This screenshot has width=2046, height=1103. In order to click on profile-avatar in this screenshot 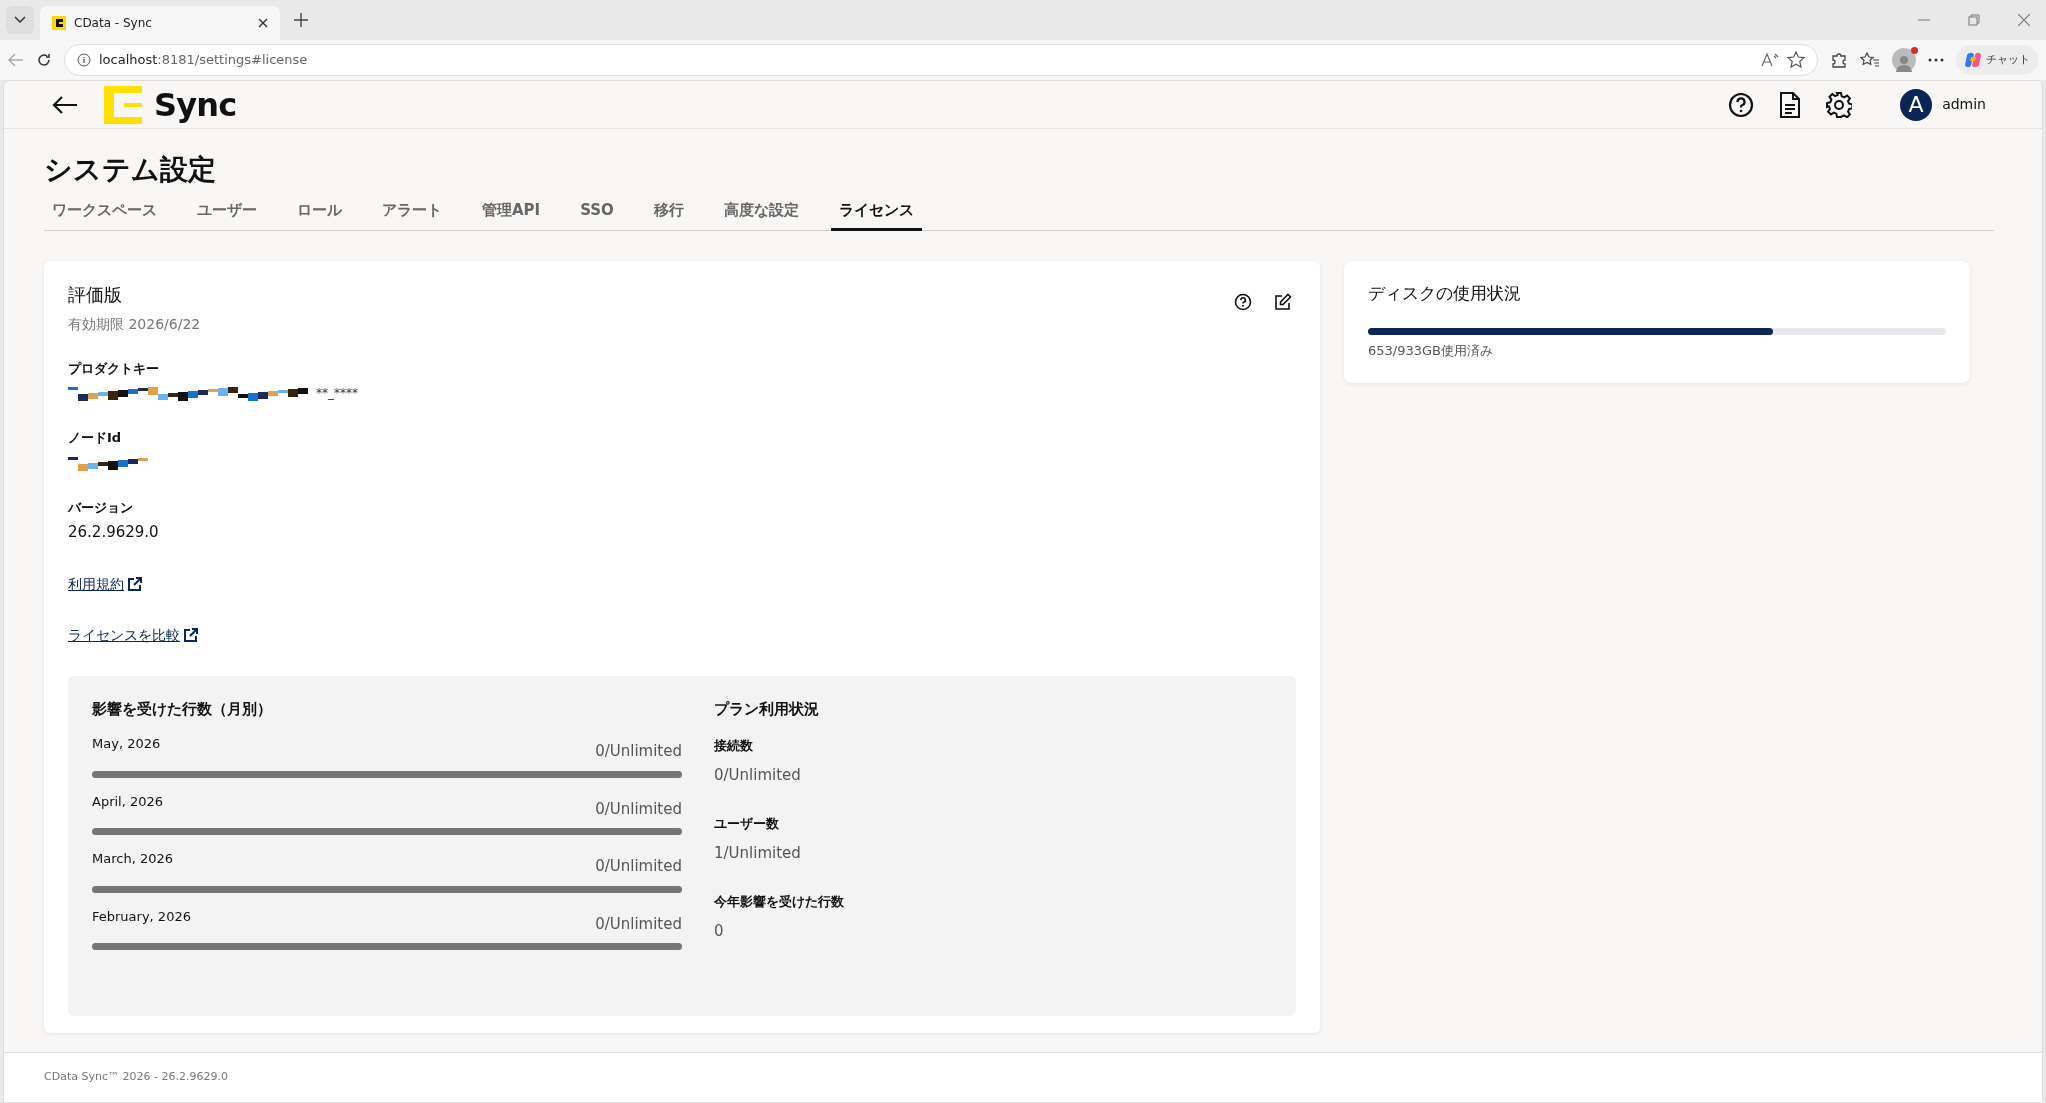, I will do `click(1904, 60)`.